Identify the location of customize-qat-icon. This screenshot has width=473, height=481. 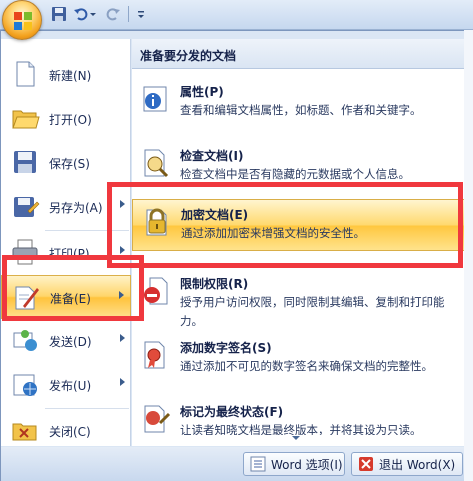
(141, 14).